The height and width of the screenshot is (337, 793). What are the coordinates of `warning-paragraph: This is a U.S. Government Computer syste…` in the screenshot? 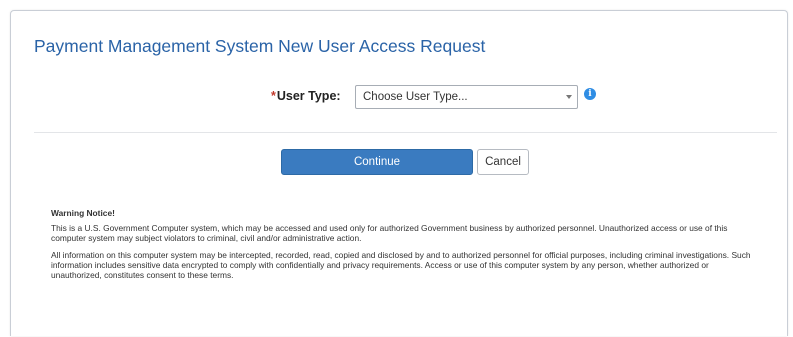 It's located at (389, 233).